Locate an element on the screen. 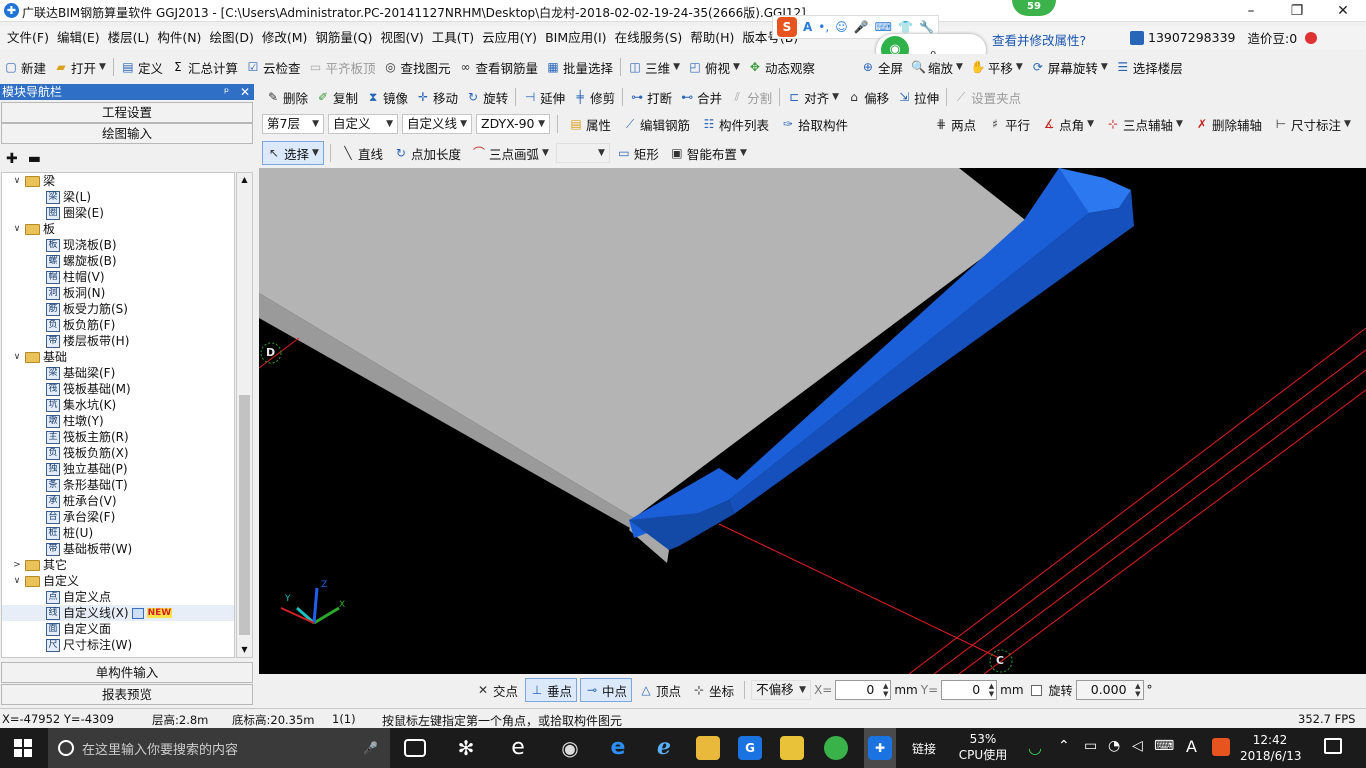 The width and height of the screenshot is (1366, 768). snap-vertex-button: △ 顶点 is located at coordinates (660, 690).